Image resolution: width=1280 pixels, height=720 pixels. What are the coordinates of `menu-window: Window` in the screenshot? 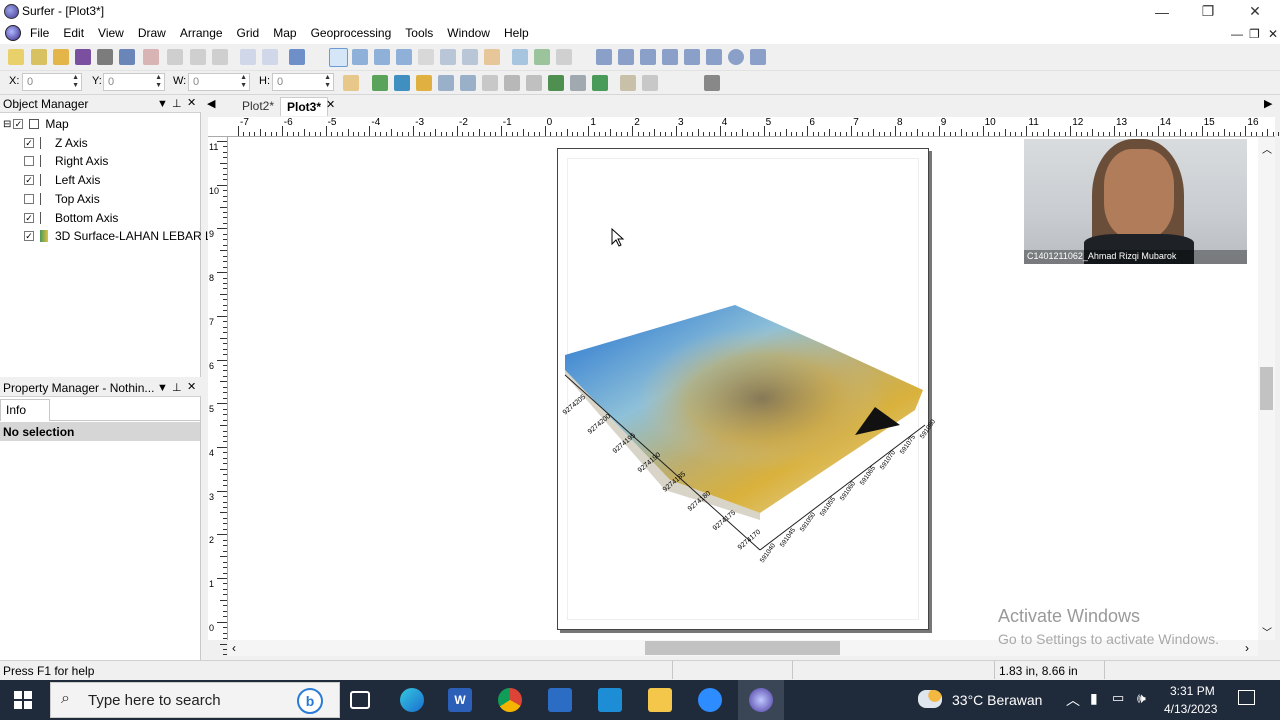 It's located at (468, 33).